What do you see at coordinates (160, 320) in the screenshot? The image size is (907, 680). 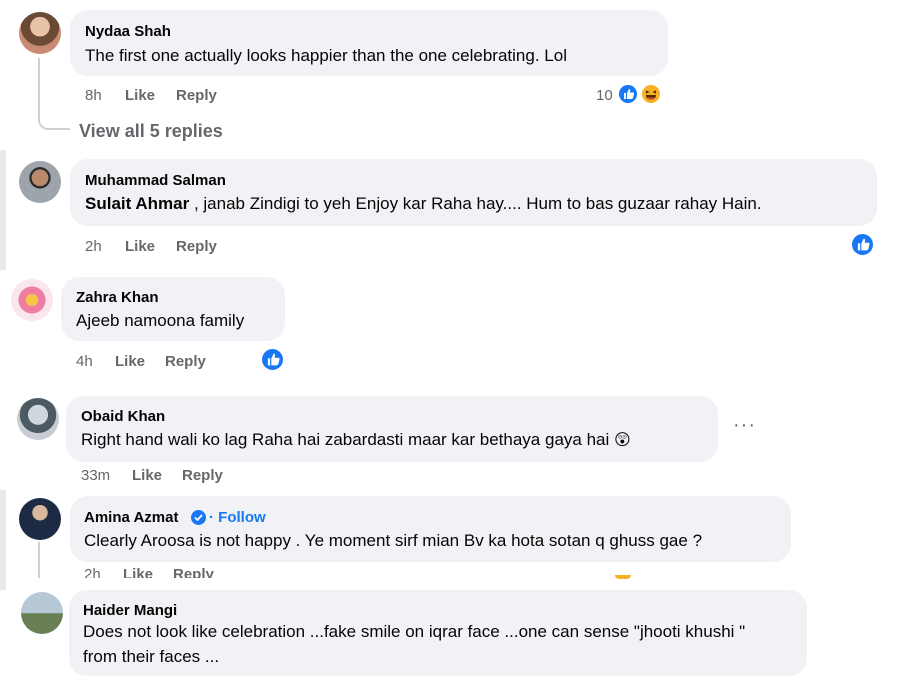 I see `comment-text: Ajeeb namoona family` at bounding box center [160, 320].